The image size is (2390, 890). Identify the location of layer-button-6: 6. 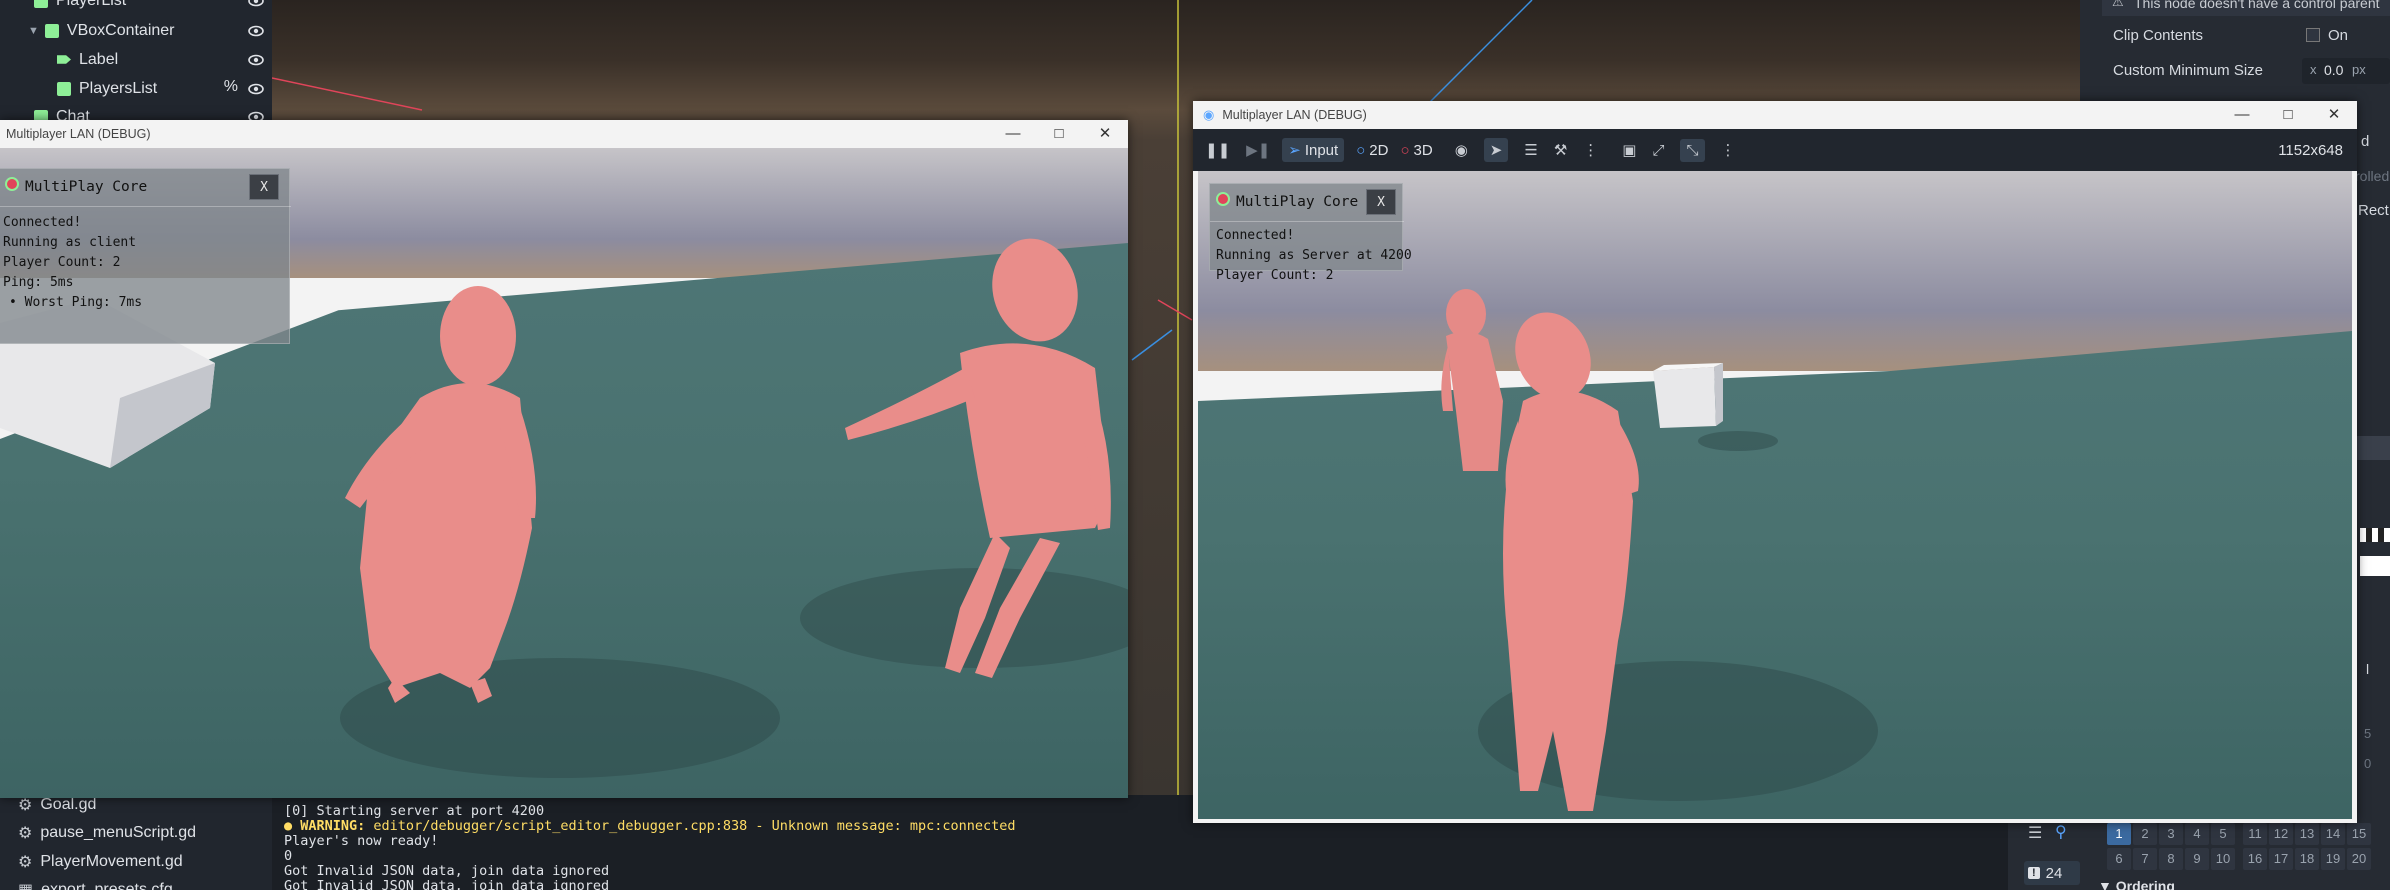
(2119, 859).